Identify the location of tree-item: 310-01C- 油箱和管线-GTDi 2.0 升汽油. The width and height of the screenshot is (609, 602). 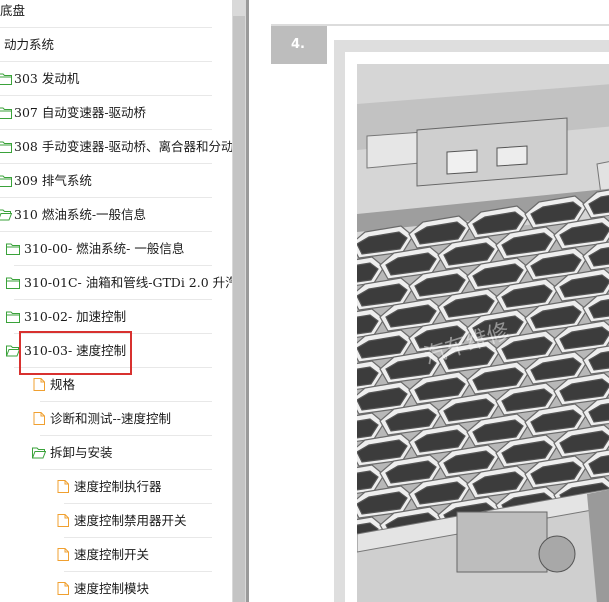
(116, 283).